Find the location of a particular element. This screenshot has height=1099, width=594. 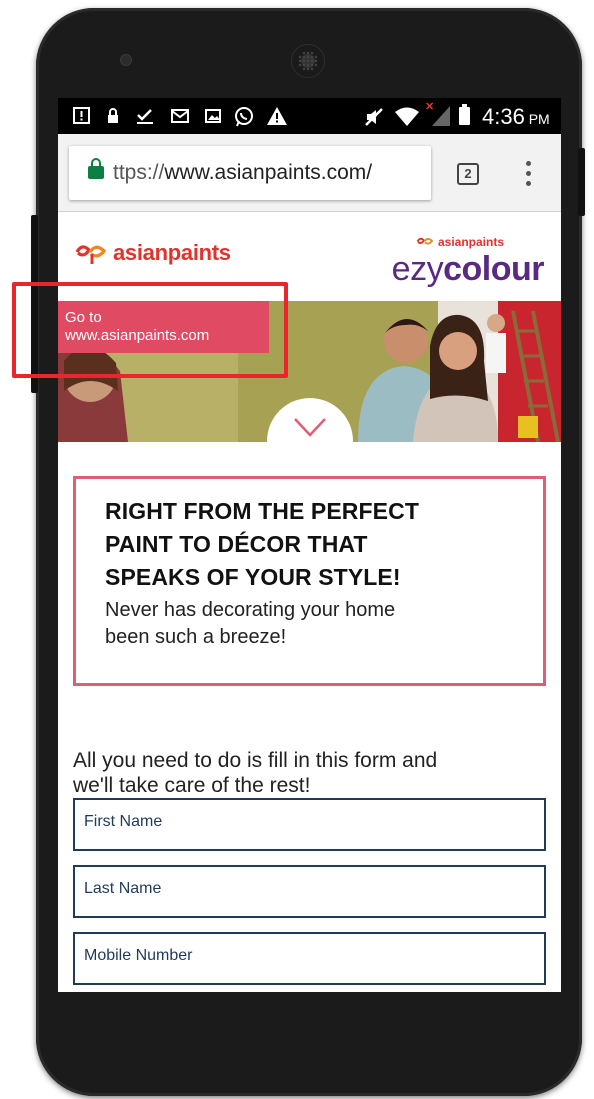

ezycolour-wordmark: ezycolour is located at coordinates (468, 269).